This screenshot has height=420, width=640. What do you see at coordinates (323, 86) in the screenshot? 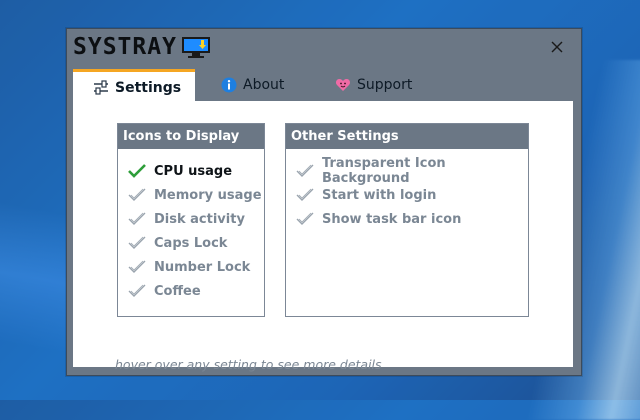
I see `tab-bar: Settings About Support` at bounding box center [323, 86].